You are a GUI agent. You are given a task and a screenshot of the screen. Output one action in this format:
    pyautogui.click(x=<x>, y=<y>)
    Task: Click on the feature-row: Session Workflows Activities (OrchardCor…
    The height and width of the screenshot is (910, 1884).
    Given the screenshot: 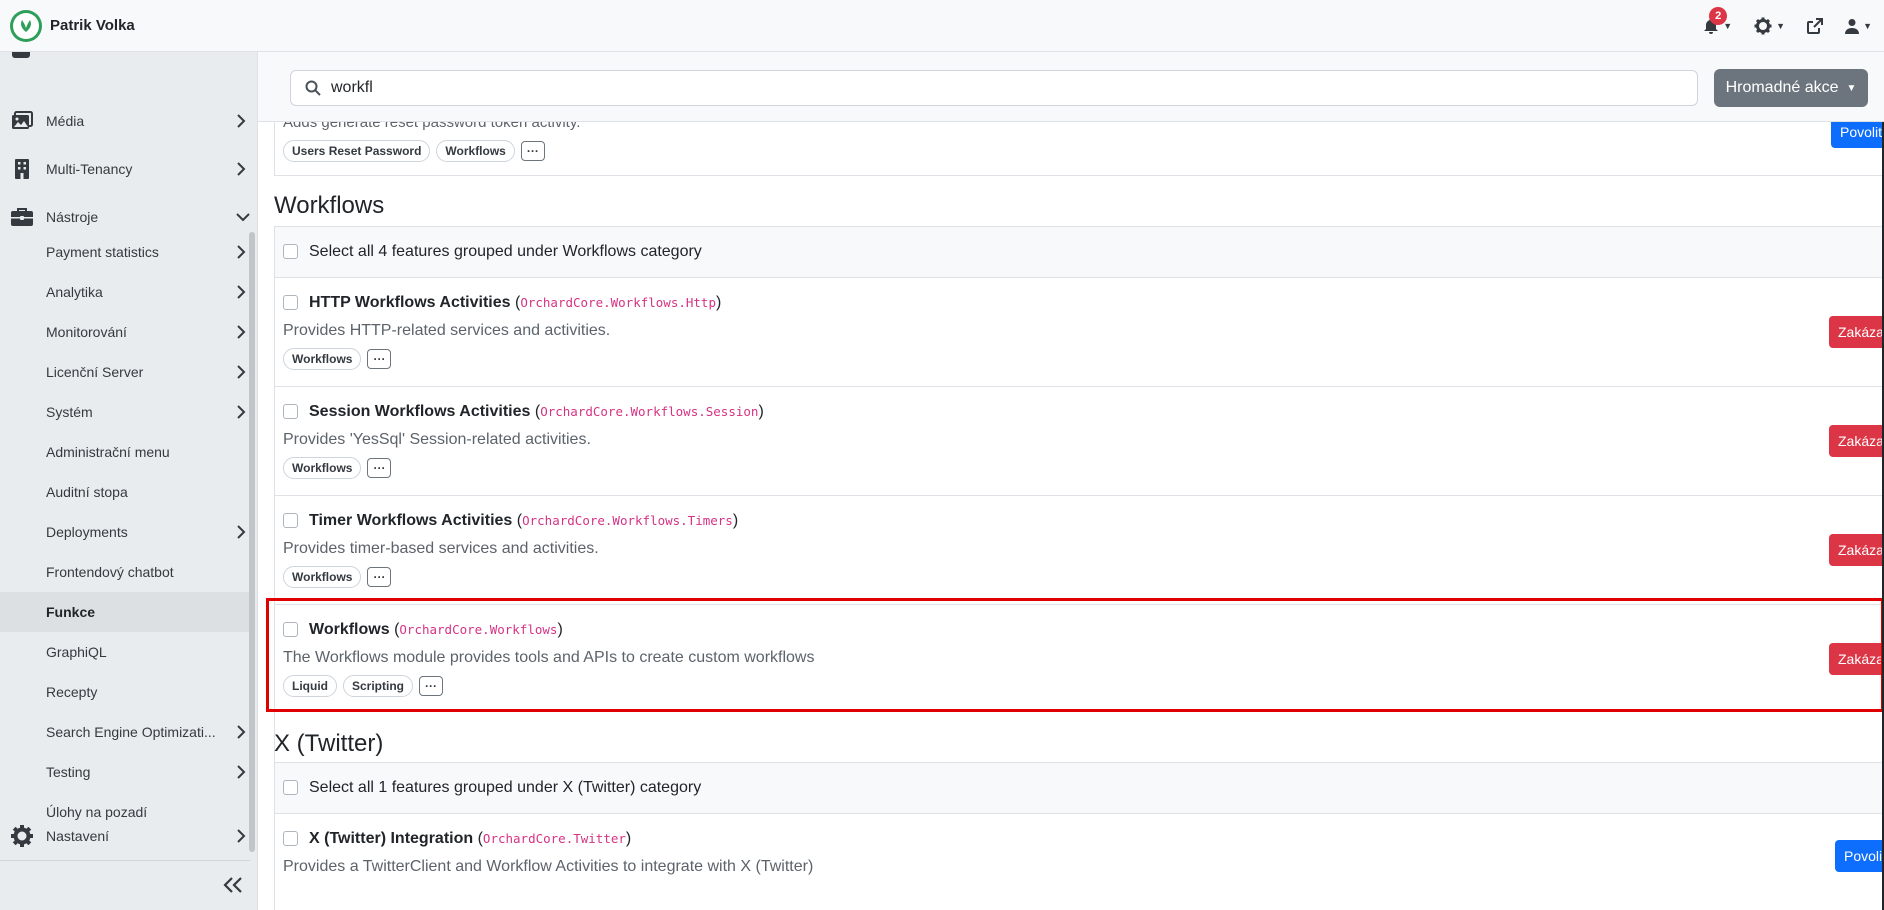 What is the action you would take?
    pyautogui.click(x=1079, y=441)
    